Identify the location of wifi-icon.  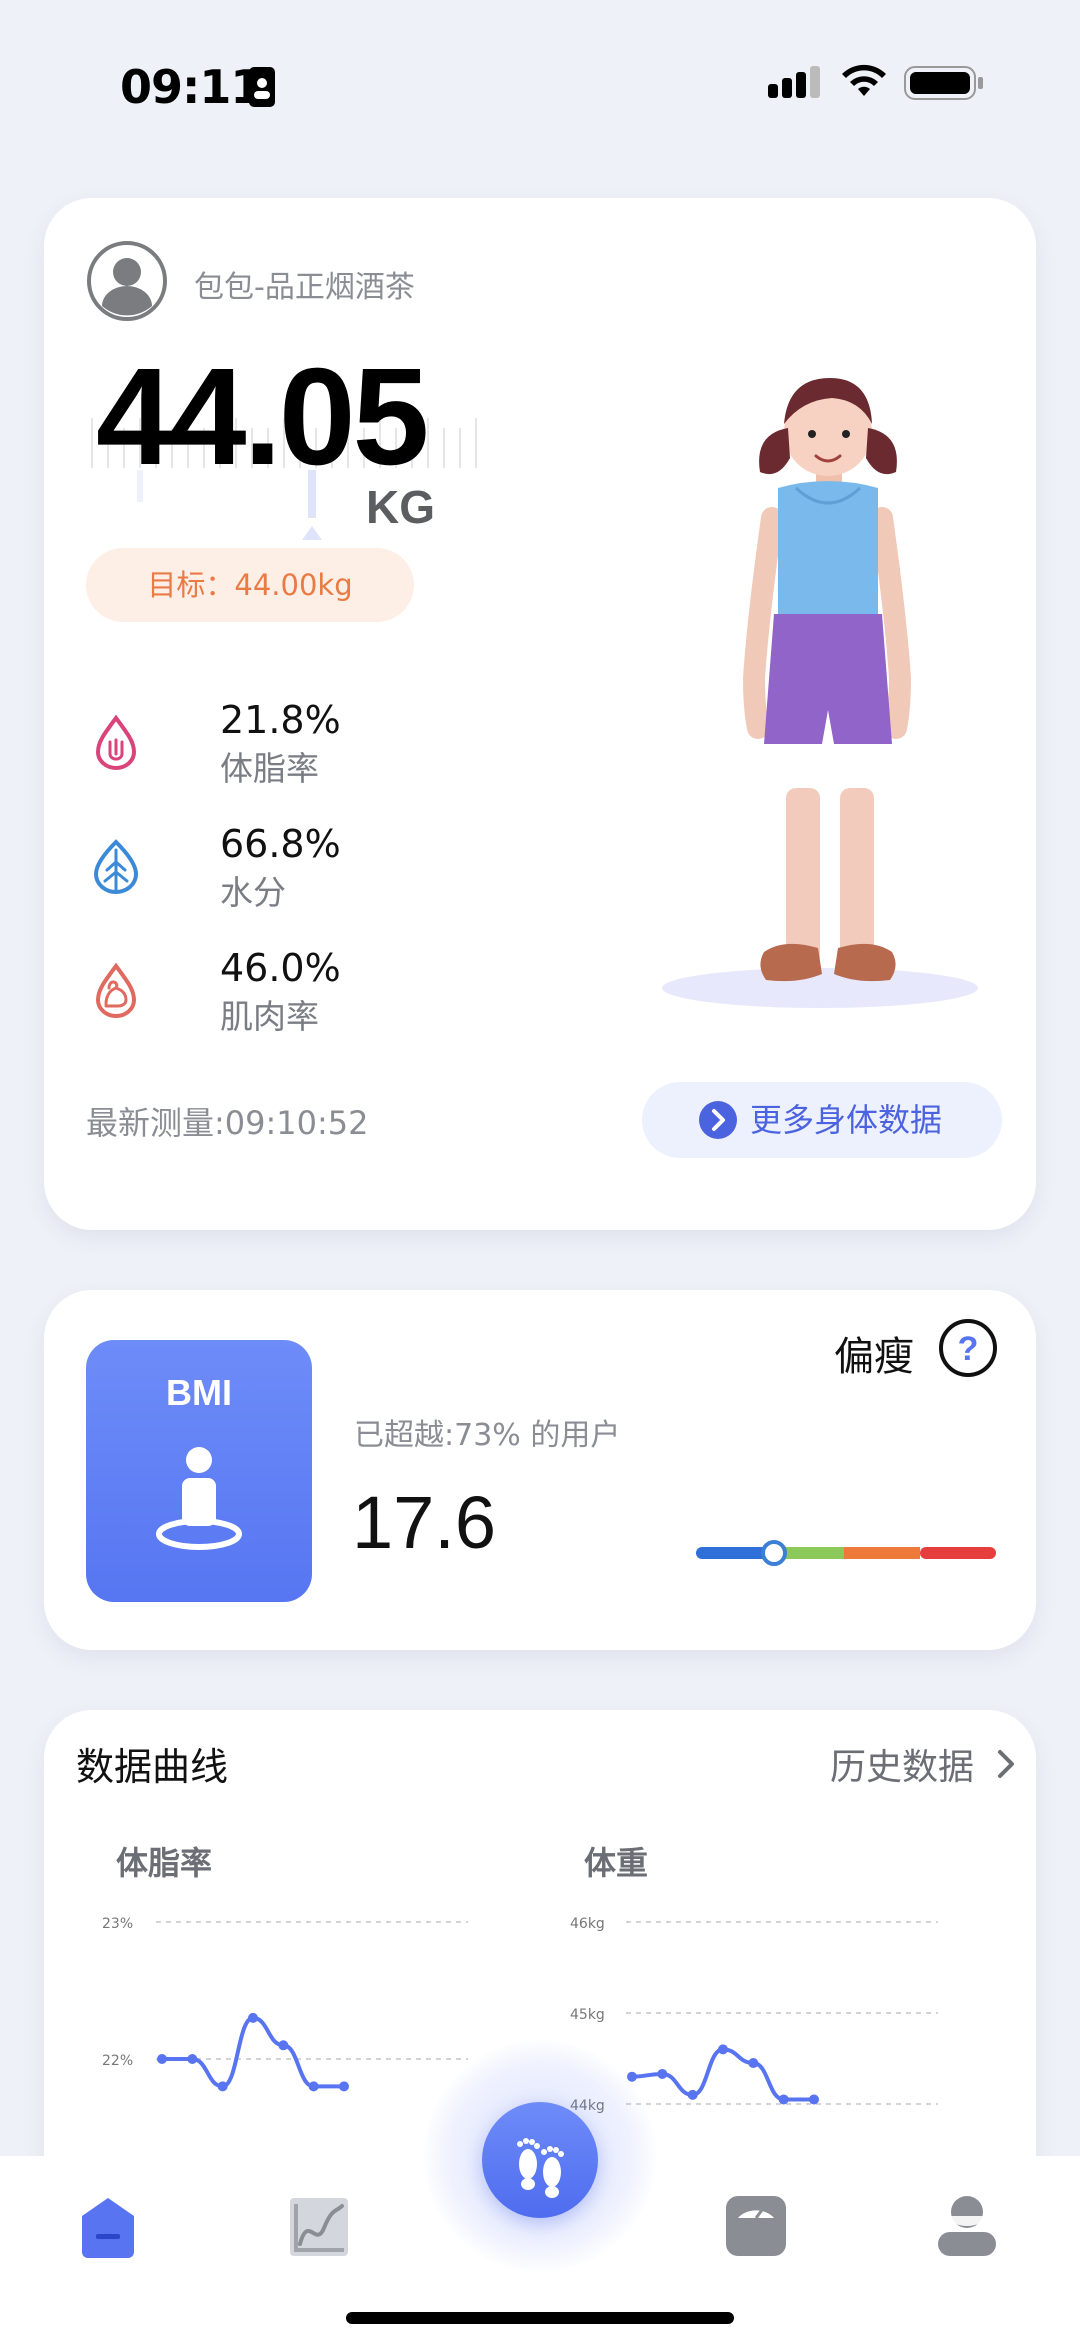
(864, 80).